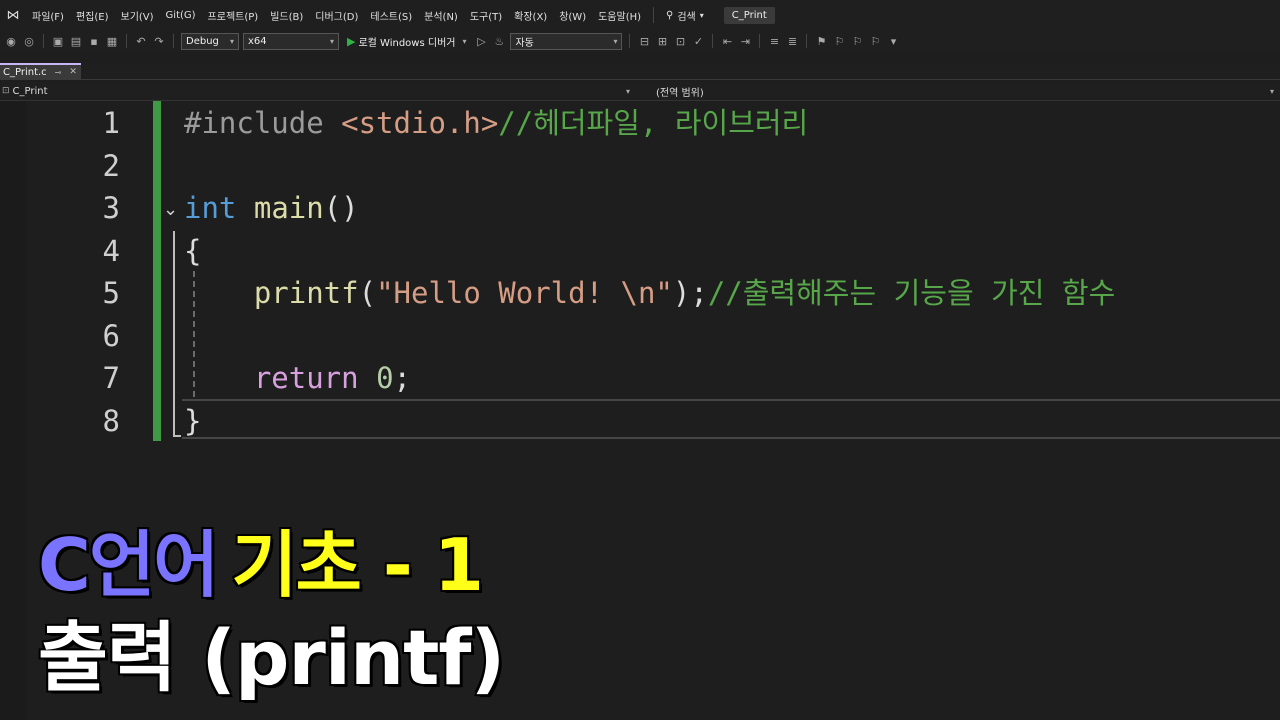  I want to click on menu-window: 창(W), so click(572, 15).